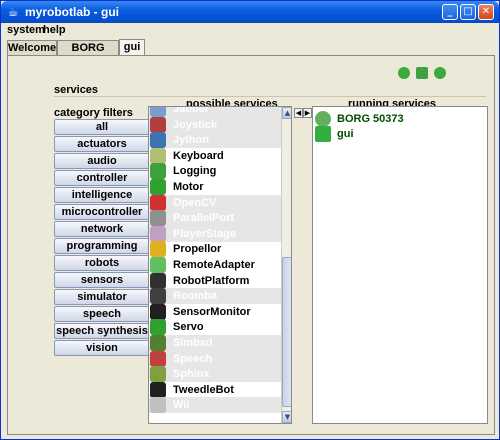 The height and width of the screenshot is (440, 500). What do you see at coordinates (158, 218) in the screenshot?
I see `parallelport-icon` at bounding box center [158, 218].